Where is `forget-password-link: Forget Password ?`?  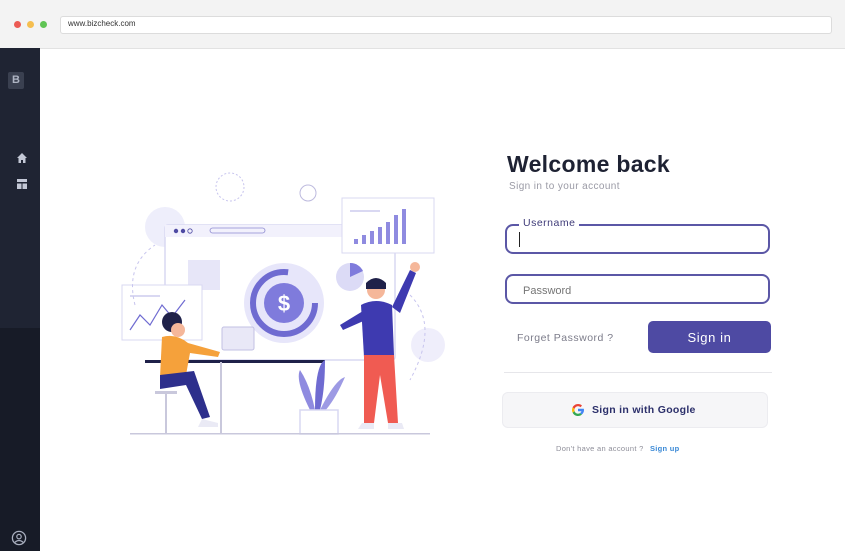
forget-password-link: Forget Password ? is located at coordinates (565, 338).